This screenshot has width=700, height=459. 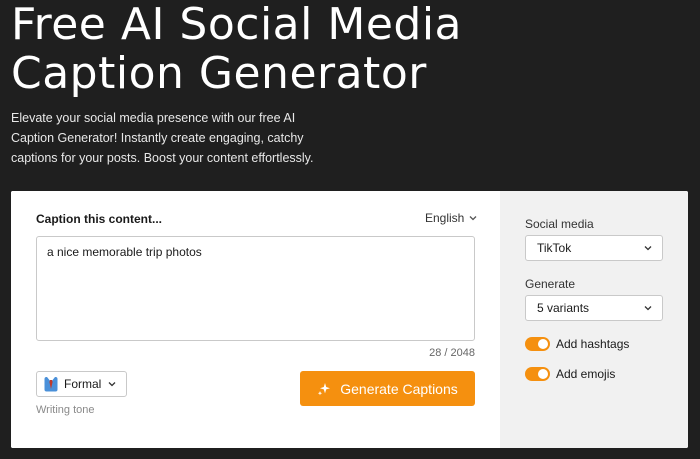 I want to click on writing-tone-select: Formal, so click(x=81, y=384).